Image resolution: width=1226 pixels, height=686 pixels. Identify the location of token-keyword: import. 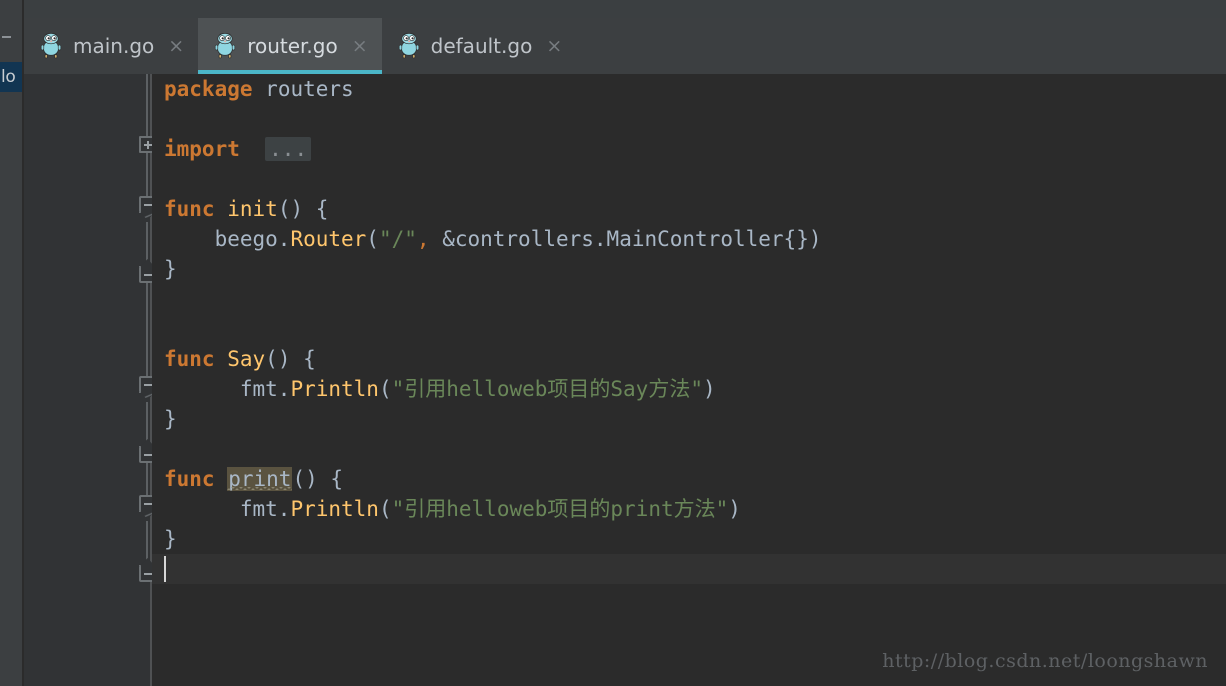
(202, 149).